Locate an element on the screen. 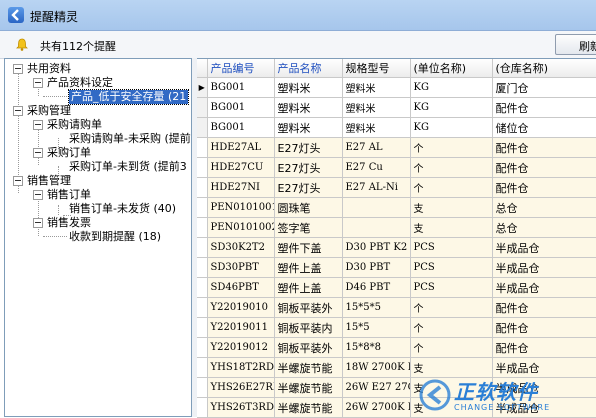 This screenshot has height=418, width=596. column-header-spec: 规格型号 is located at coordinates (376, 68).